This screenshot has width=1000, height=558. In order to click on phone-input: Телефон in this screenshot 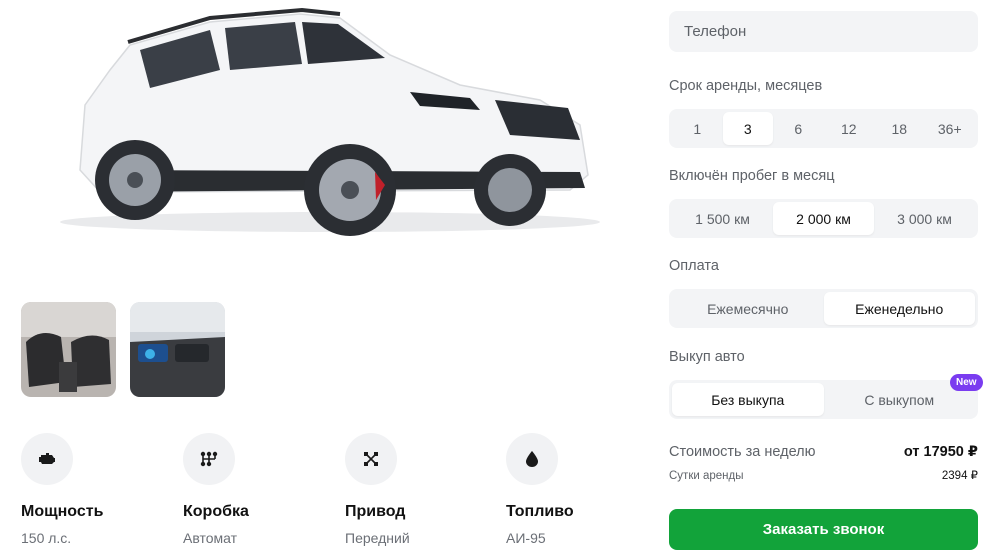, I will do `click(823, 31)`.